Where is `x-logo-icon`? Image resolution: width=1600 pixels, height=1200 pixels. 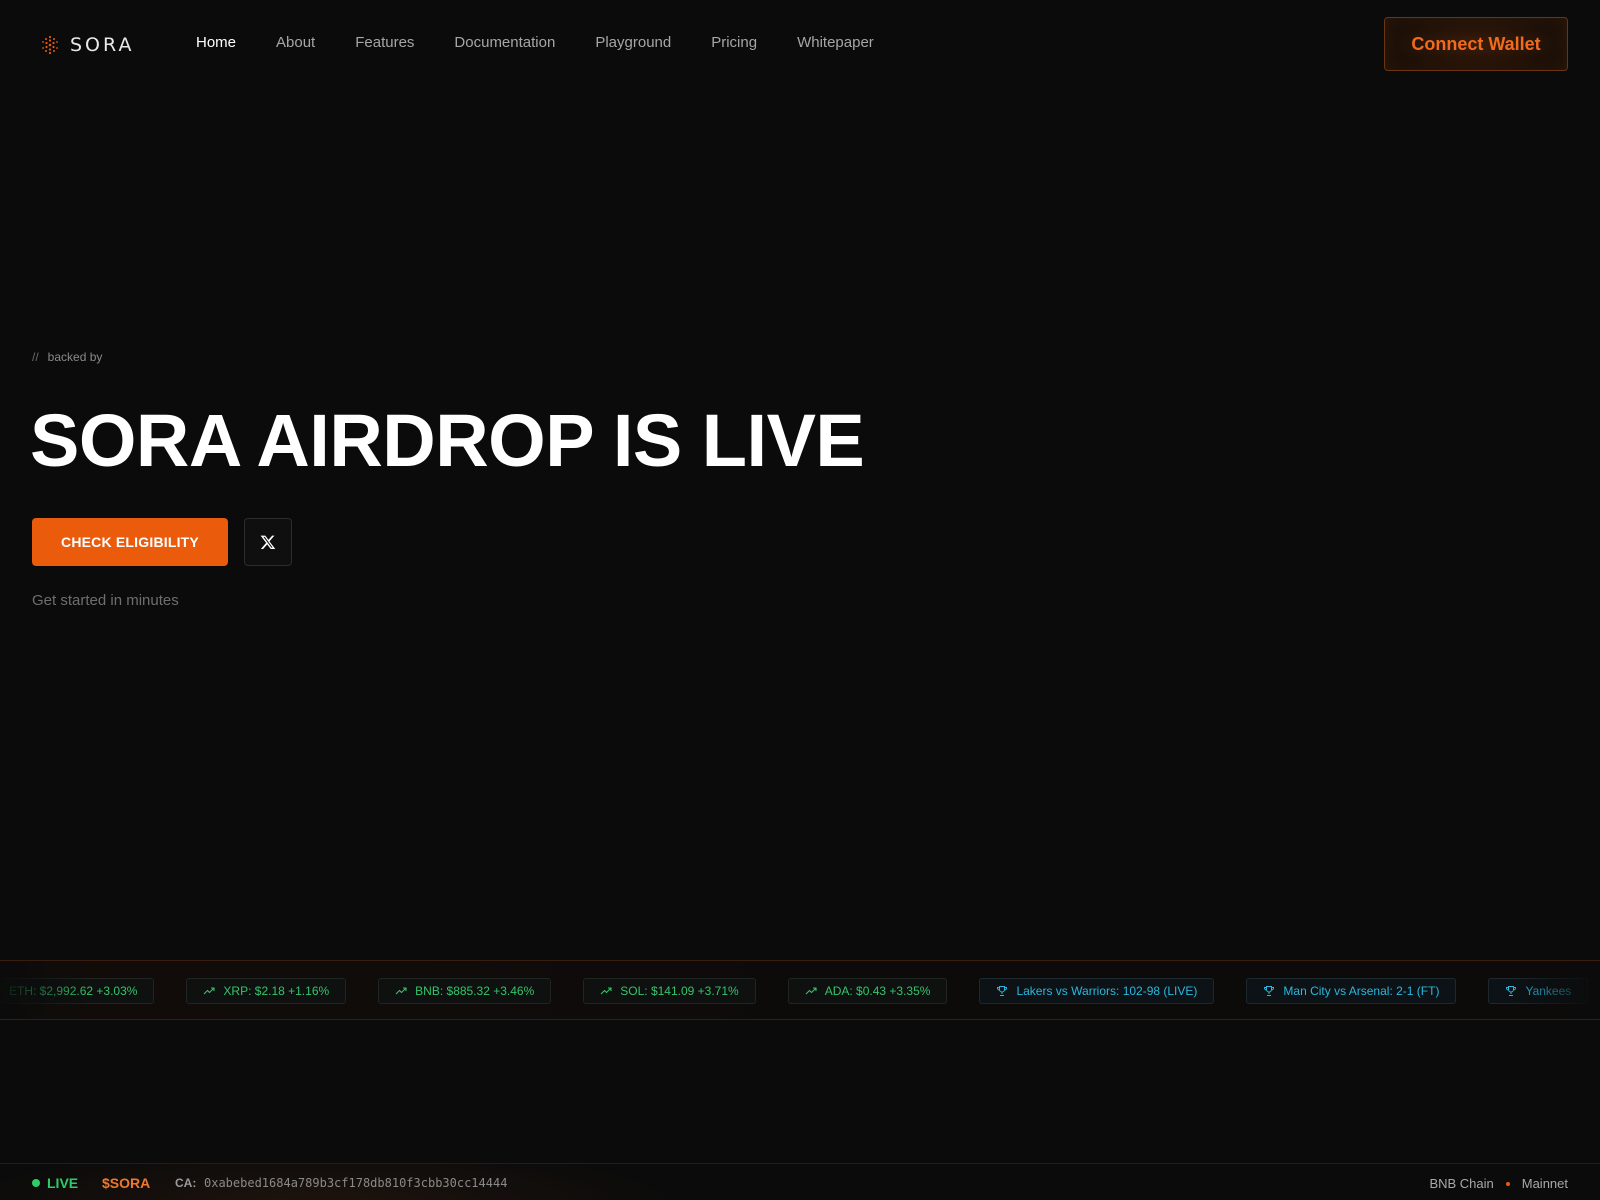 x-logo-icon is located at coordinates (268, 542).